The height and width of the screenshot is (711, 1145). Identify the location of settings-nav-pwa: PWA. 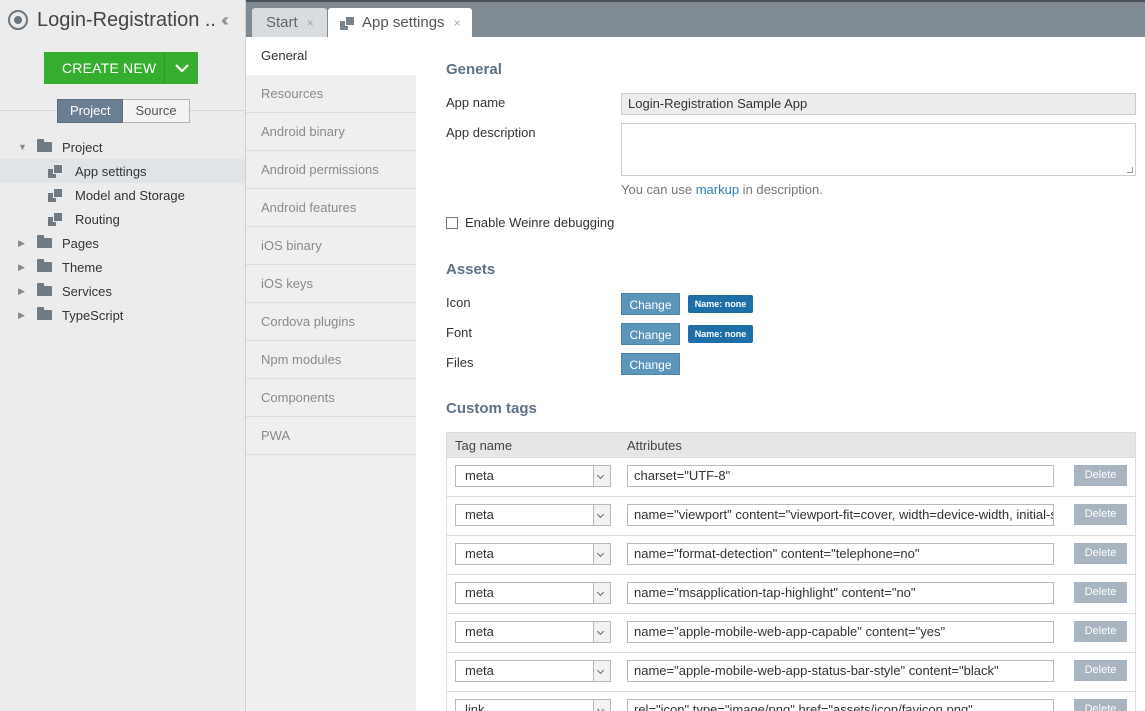
(331, 436).